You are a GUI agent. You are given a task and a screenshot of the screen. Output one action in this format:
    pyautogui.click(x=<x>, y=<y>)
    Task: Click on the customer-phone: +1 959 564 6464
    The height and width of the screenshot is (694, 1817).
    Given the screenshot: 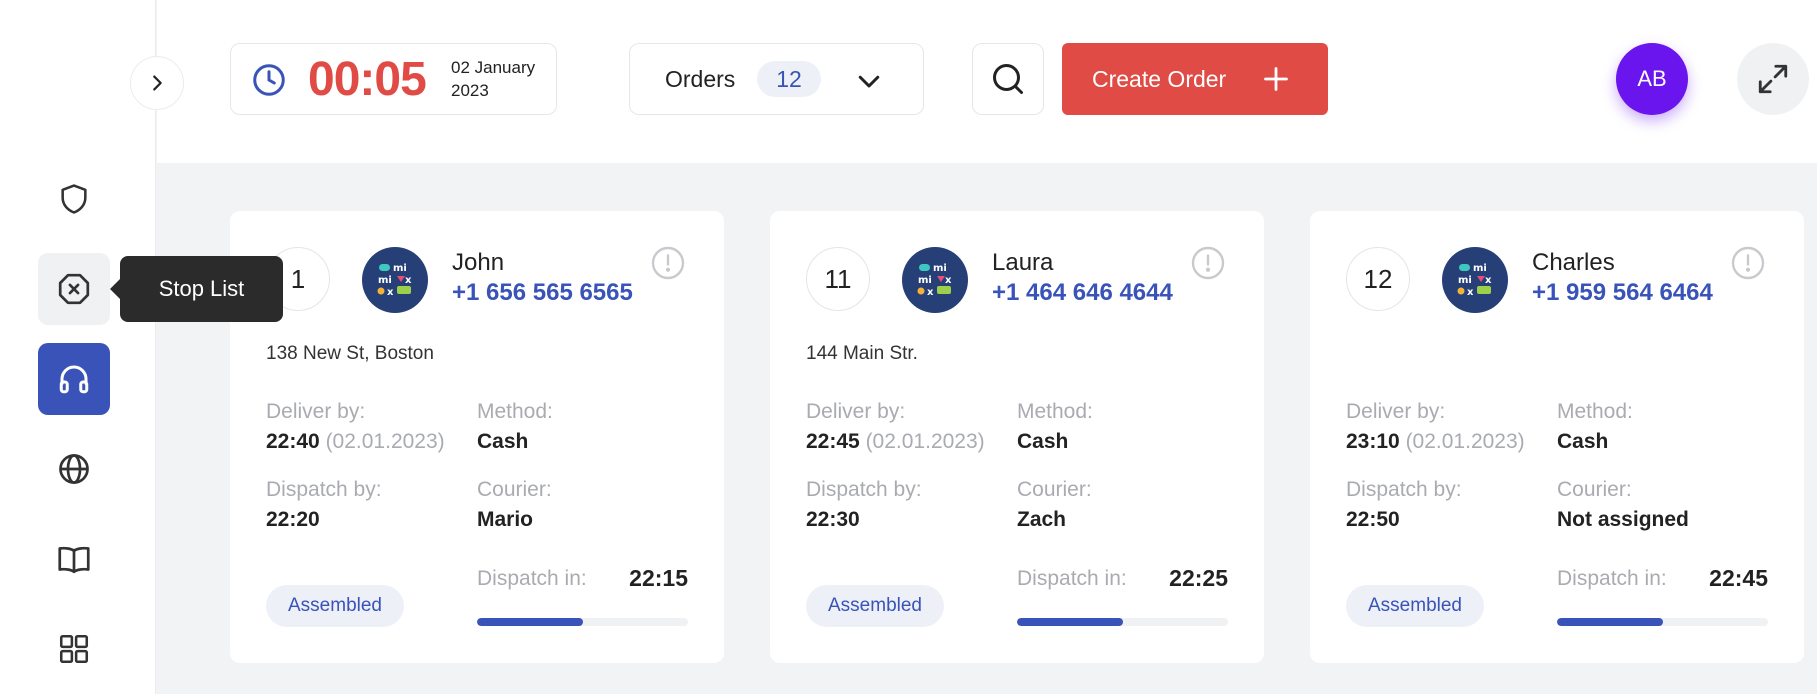 What is the action you would take?
    pyautogui.click(x=1622, y=293)
    